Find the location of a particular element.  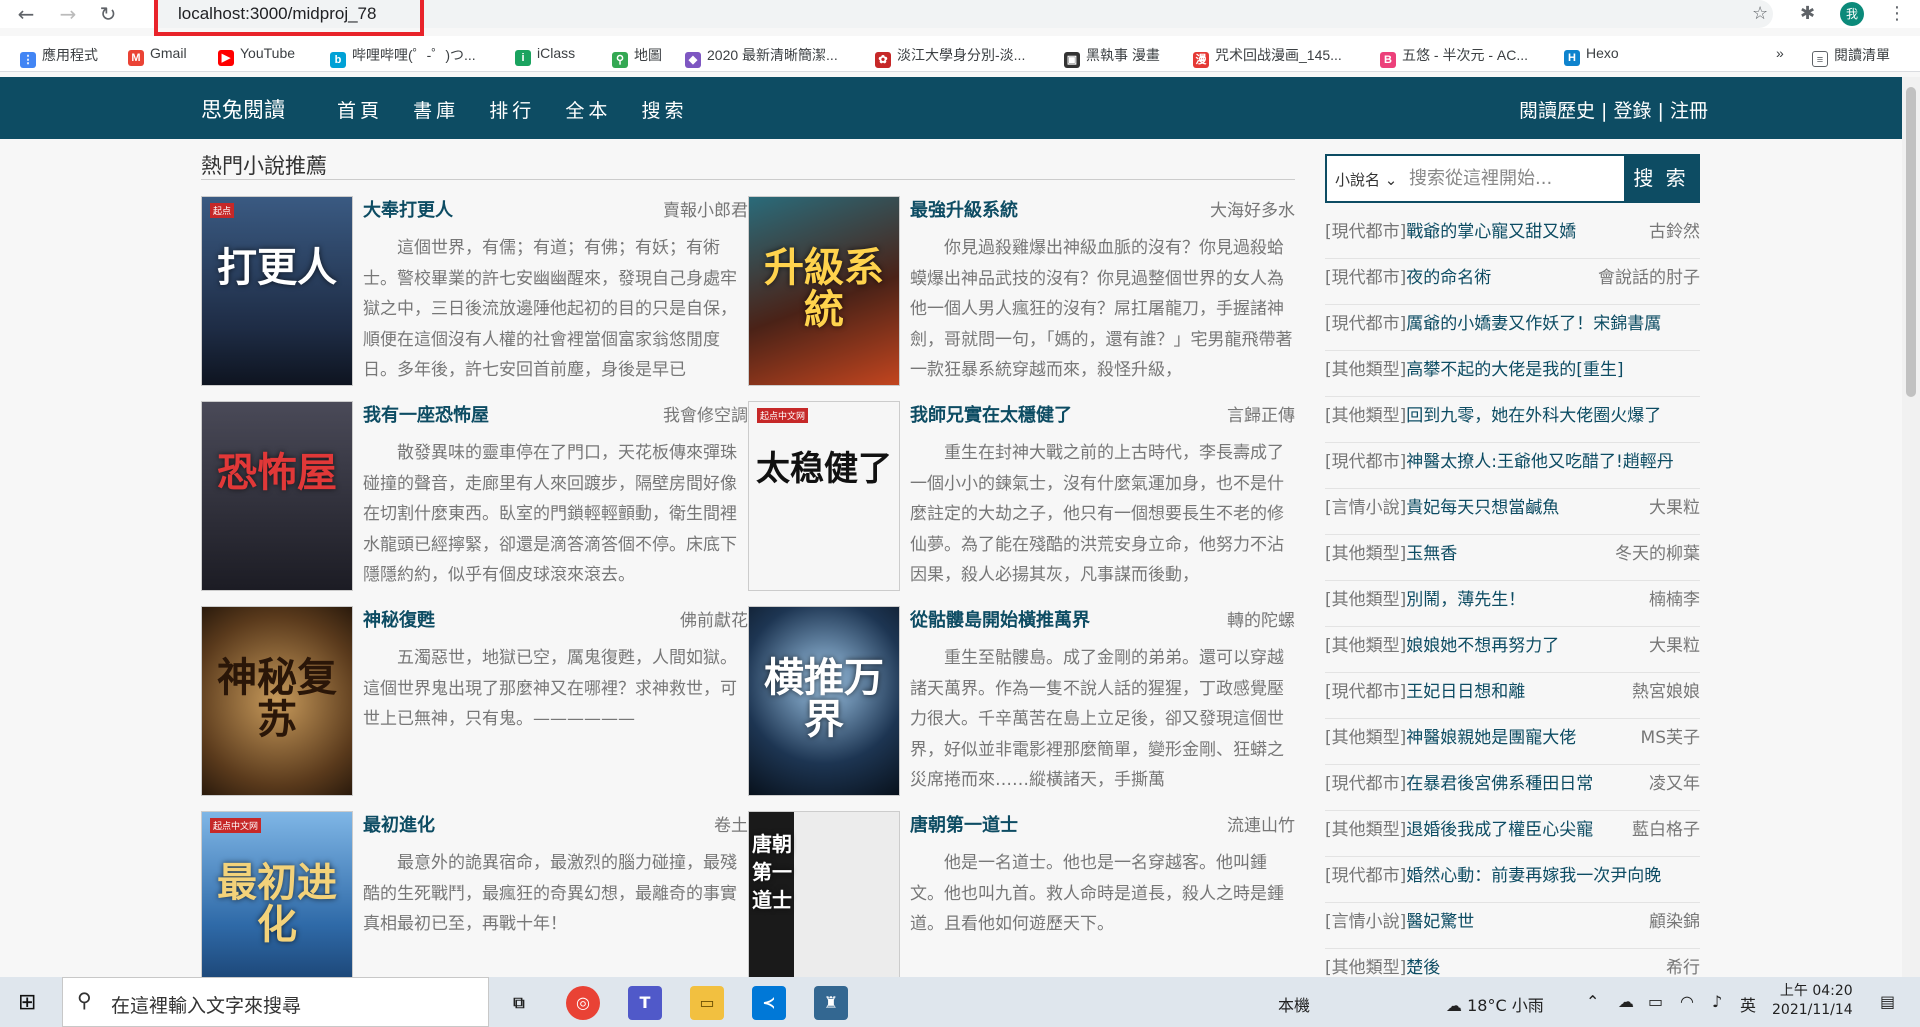

profile-avatar: 我 is located at coordinates (1852, 14).